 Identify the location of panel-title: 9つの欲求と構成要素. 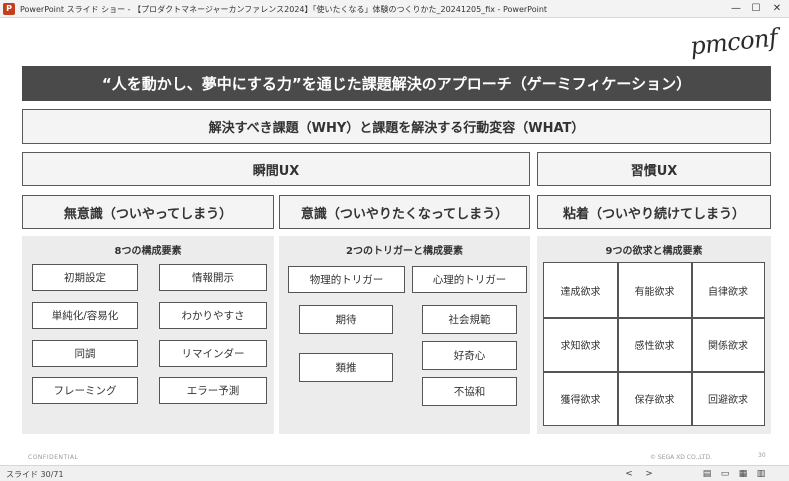
(654, 251).